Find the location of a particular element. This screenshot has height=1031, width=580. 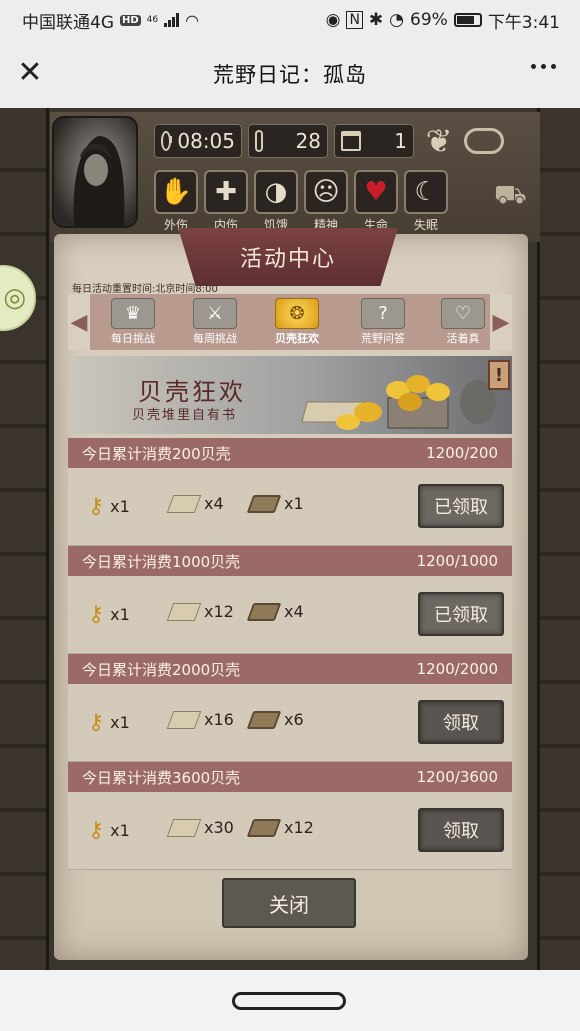

tab-wild-quiz: ? 荒野问答 is located at coordinates (383, 322).